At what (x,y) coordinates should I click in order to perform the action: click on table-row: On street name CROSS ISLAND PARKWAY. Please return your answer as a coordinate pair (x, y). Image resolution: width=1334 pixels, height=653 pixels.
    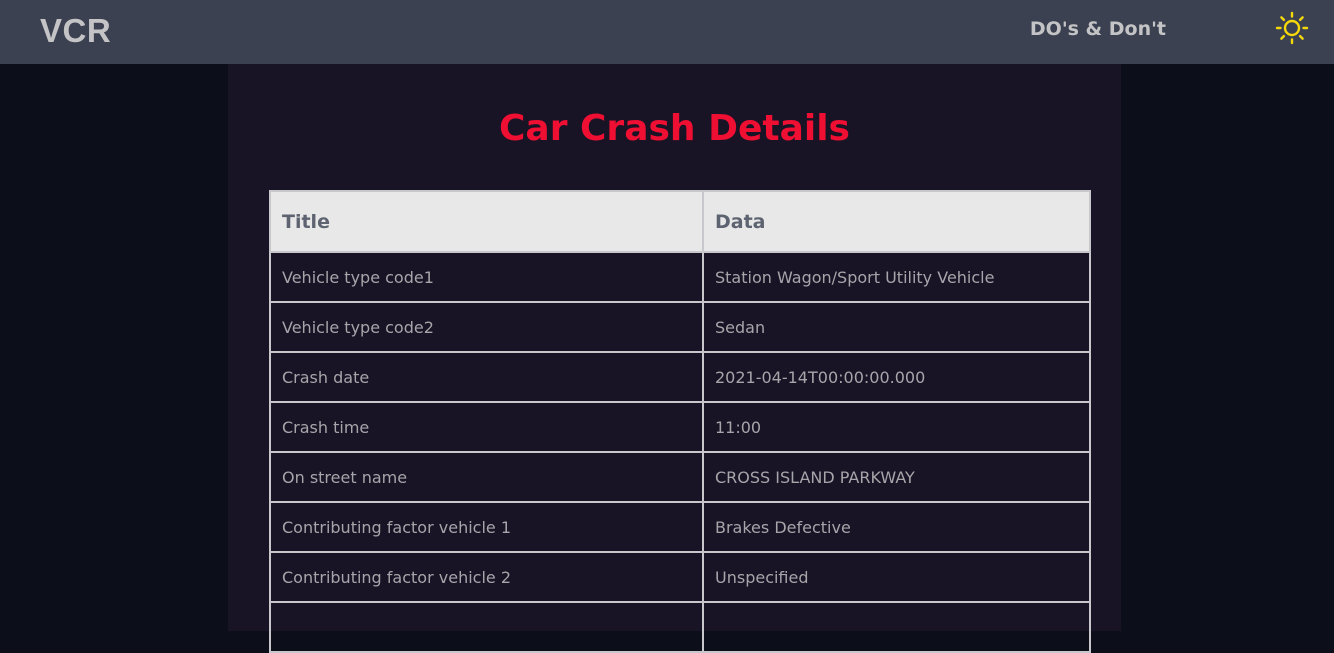
    Looking at the image, I should click on (680, 477).